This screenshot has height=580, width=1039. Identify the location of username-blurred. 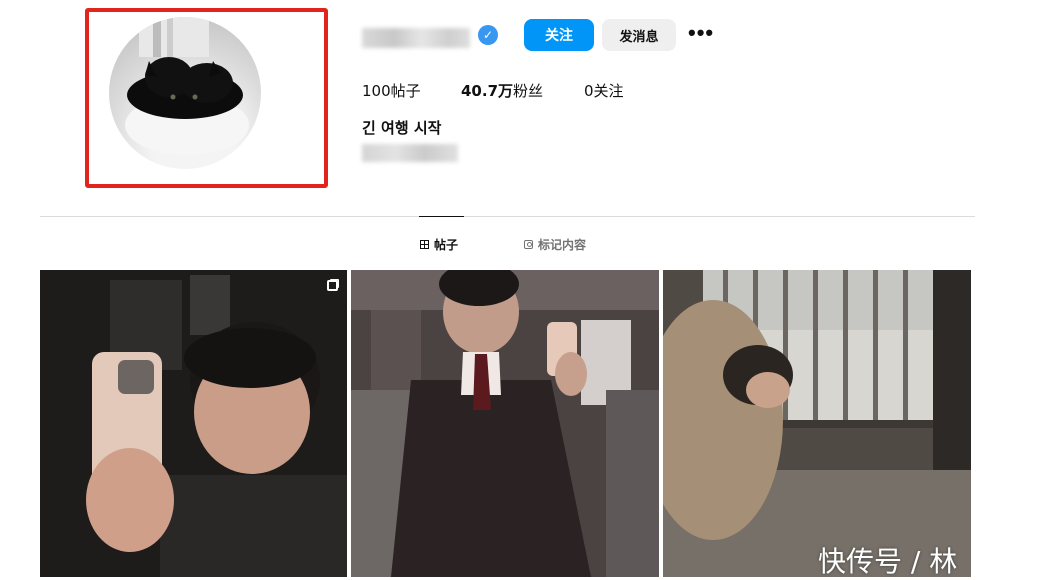
(416, 38).